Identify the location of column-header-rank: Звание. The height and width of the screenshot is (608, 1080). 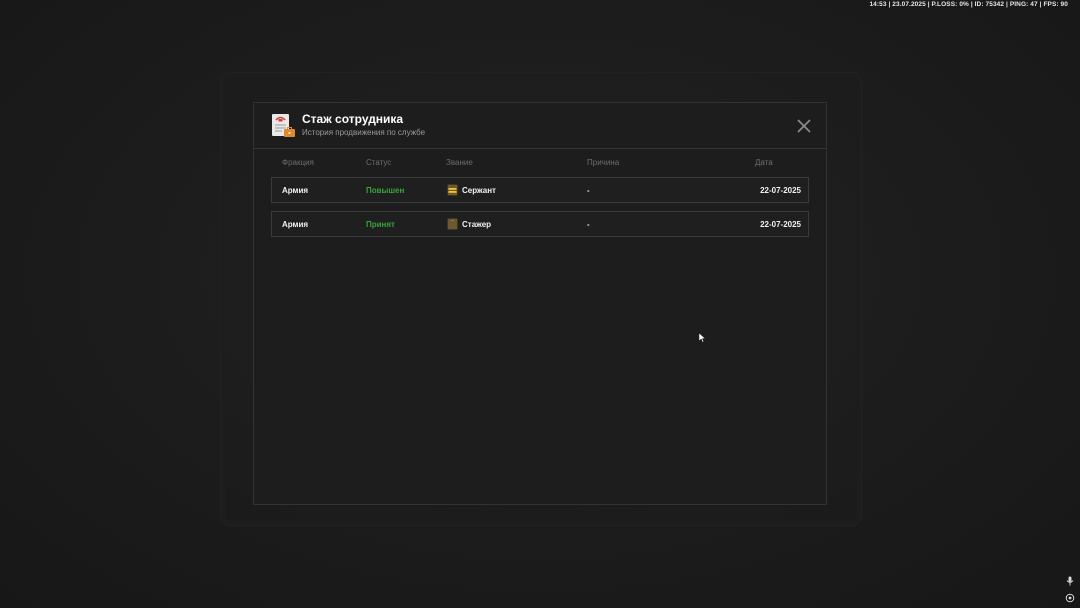
(459, 162).